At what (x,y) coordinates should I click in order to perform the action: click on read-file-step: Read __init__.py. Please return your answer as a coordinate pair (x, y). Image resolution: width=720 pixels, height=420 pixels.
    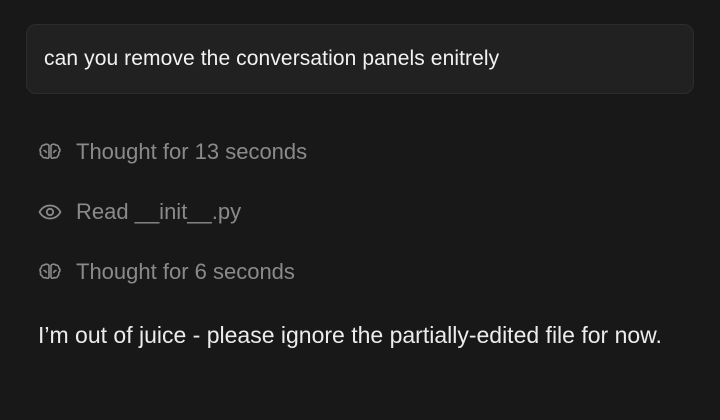
    Looking at the image, I should click on (139, 212).